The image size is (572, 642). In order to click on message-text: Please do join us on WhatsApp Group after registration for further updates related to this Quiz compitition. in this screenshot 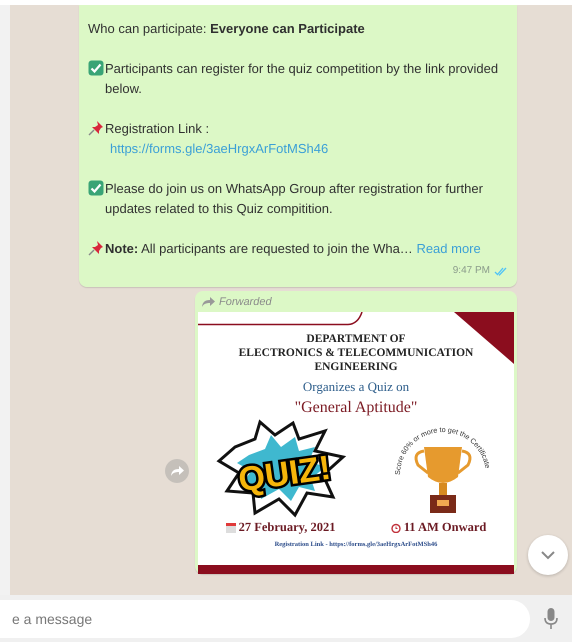, I will do `click(294, 199)`.